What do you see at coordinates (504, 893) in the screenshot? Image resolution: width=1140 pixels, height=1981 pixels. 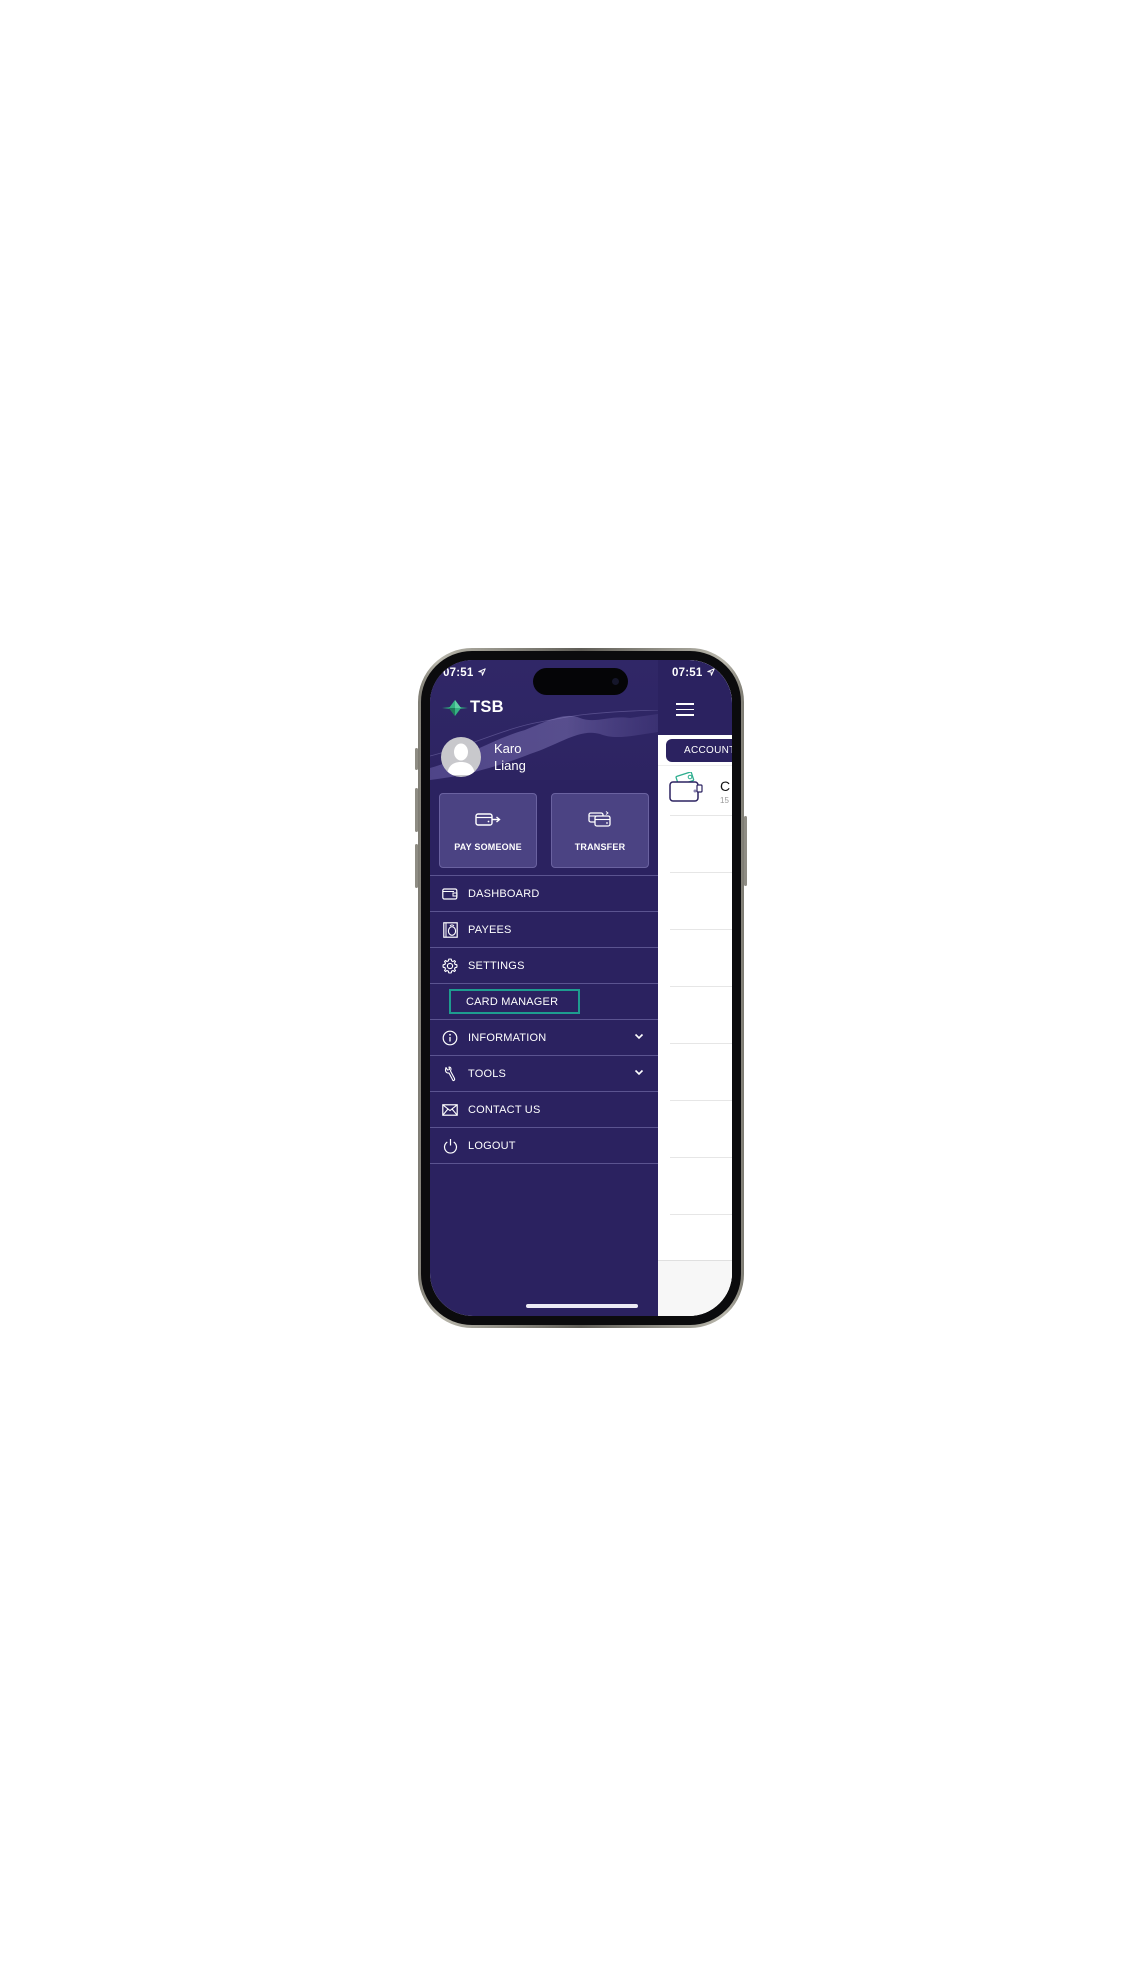 I see `menu-item-label: DASHBOARD` at bounding box center [504, 893].